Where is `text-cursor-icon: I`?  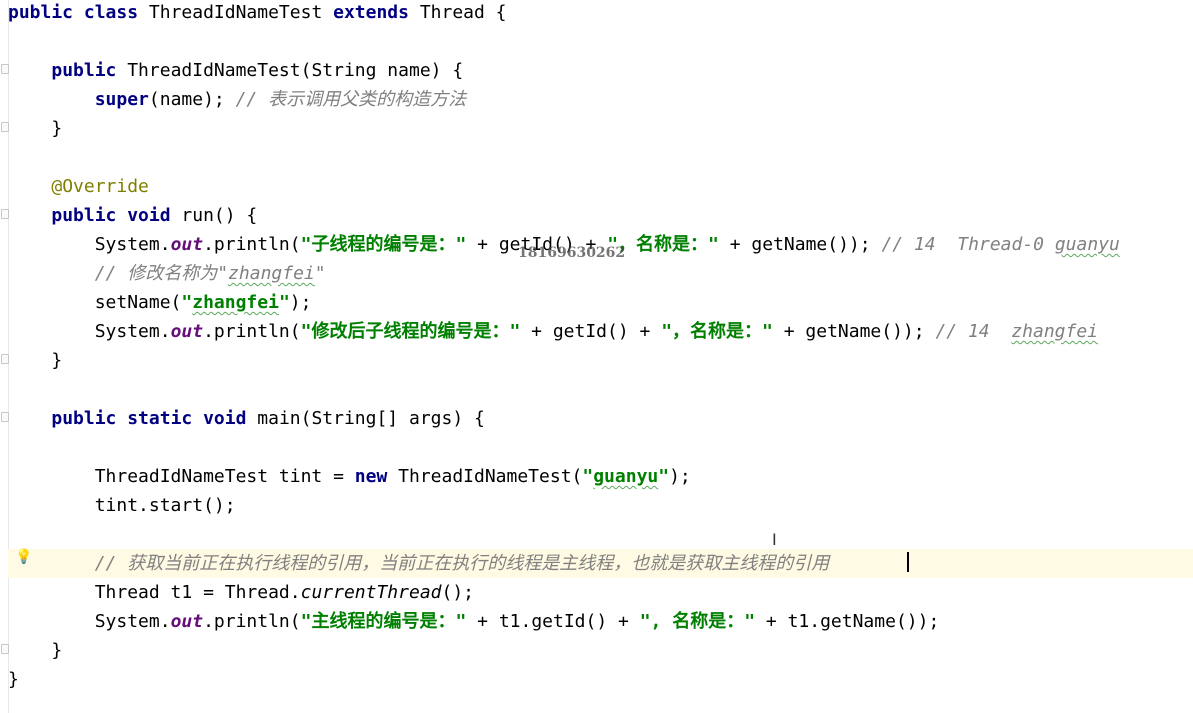
text-cursor-icon: I is located at coordinates (774, 539).